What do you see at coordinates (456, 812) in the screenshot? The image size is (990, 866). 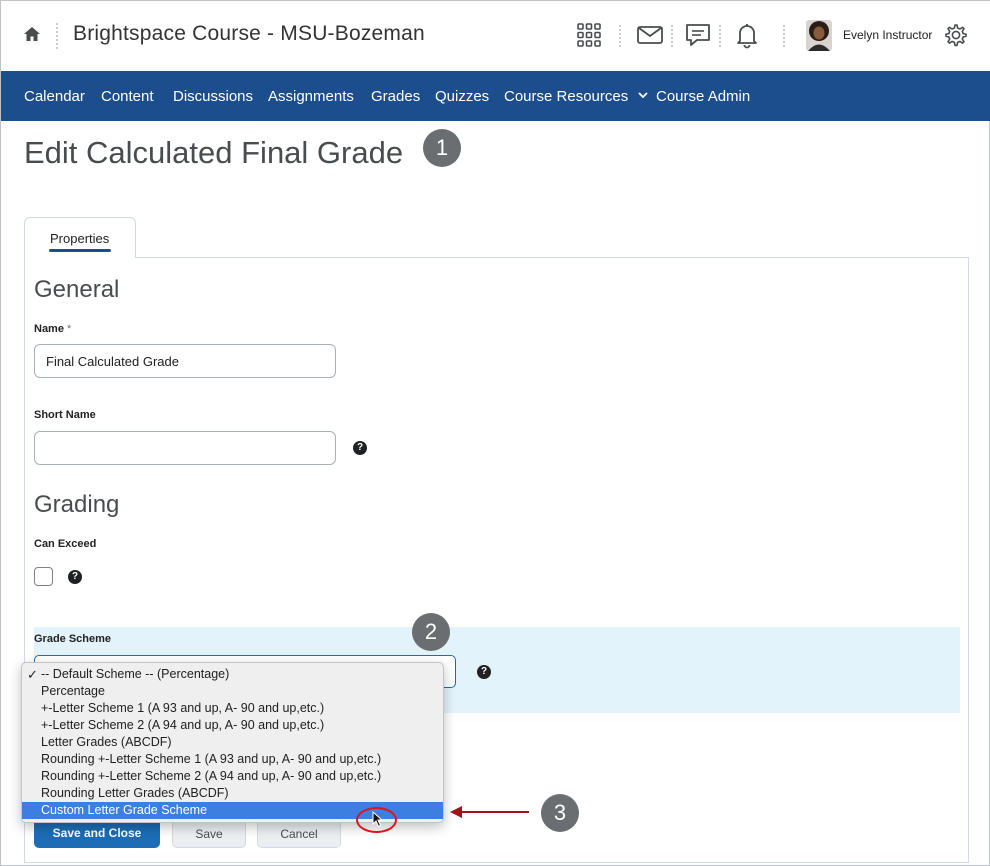 I see `annotation-arrowhead` at bounding box center [456, 812].